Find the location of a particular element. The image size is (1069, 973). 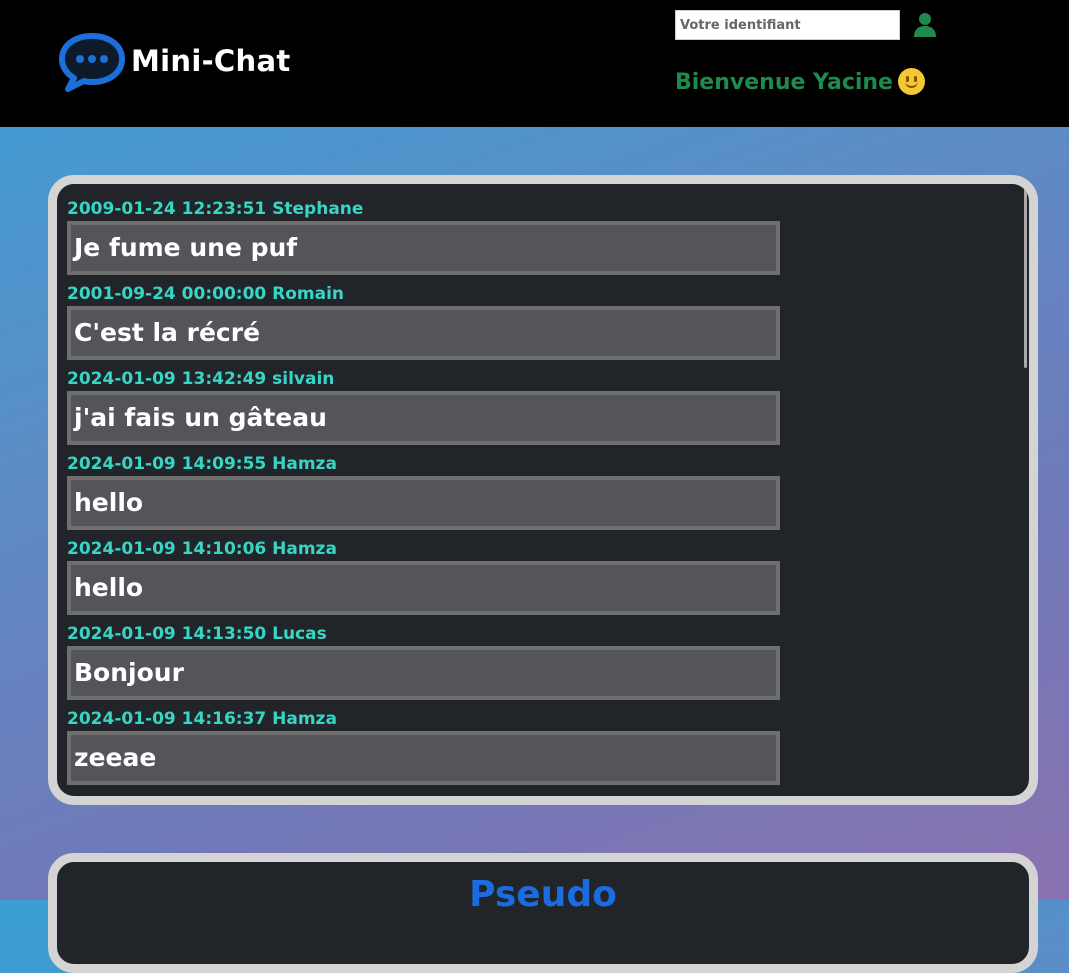

message-item: 2024-01-09 14:10:06 Hamza hello is located at coordinates (543, 576).